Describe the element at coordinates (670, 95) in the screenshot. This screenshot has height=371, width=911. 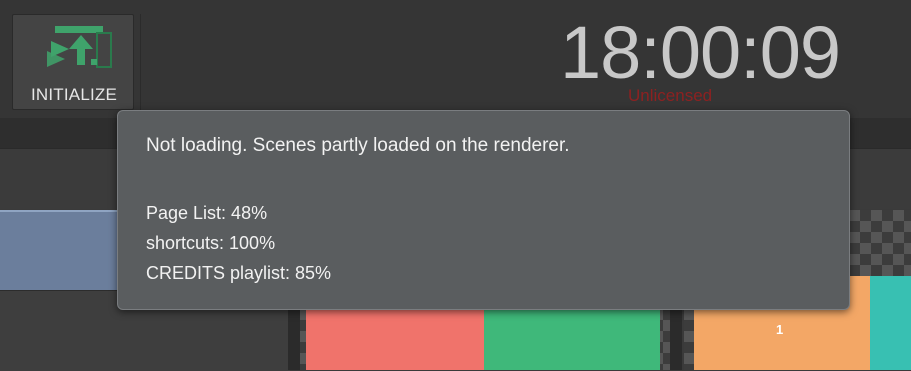
I see `license-status: Unlicensed` at that location.